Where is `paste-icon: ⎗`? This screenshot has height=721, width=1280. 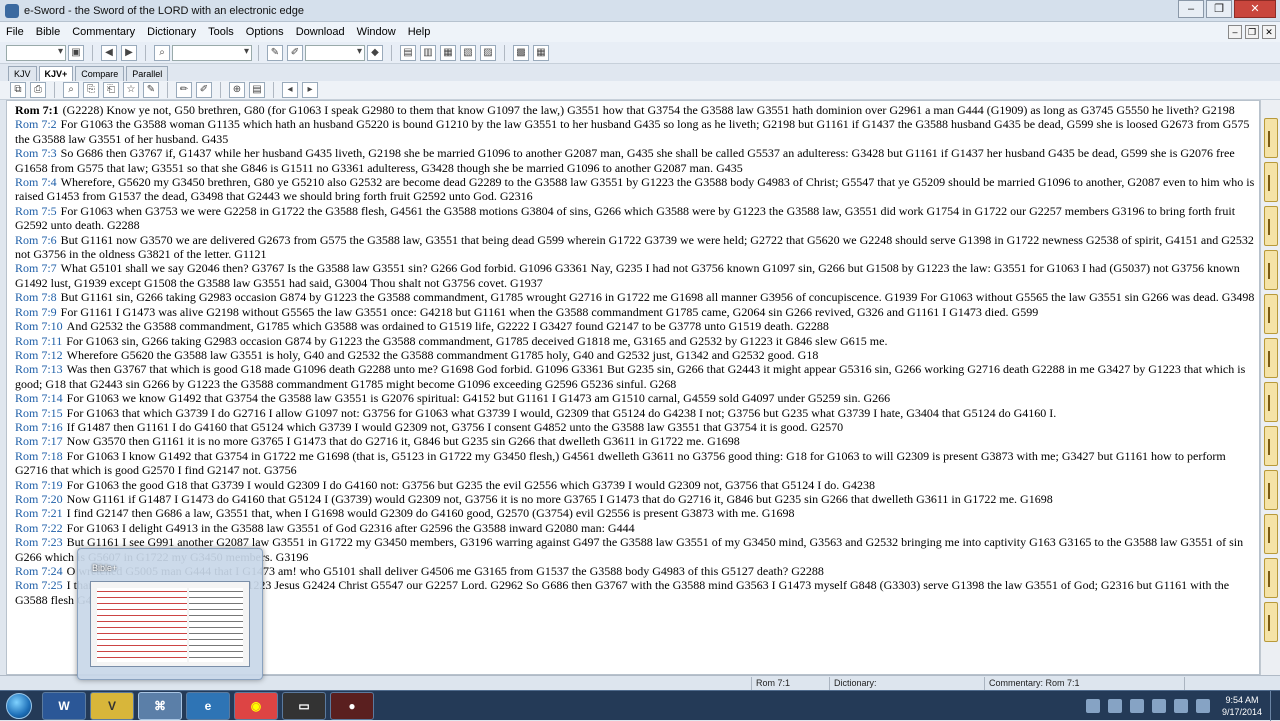 paste-icon: ⎗ is located at coordinates (111, 90).